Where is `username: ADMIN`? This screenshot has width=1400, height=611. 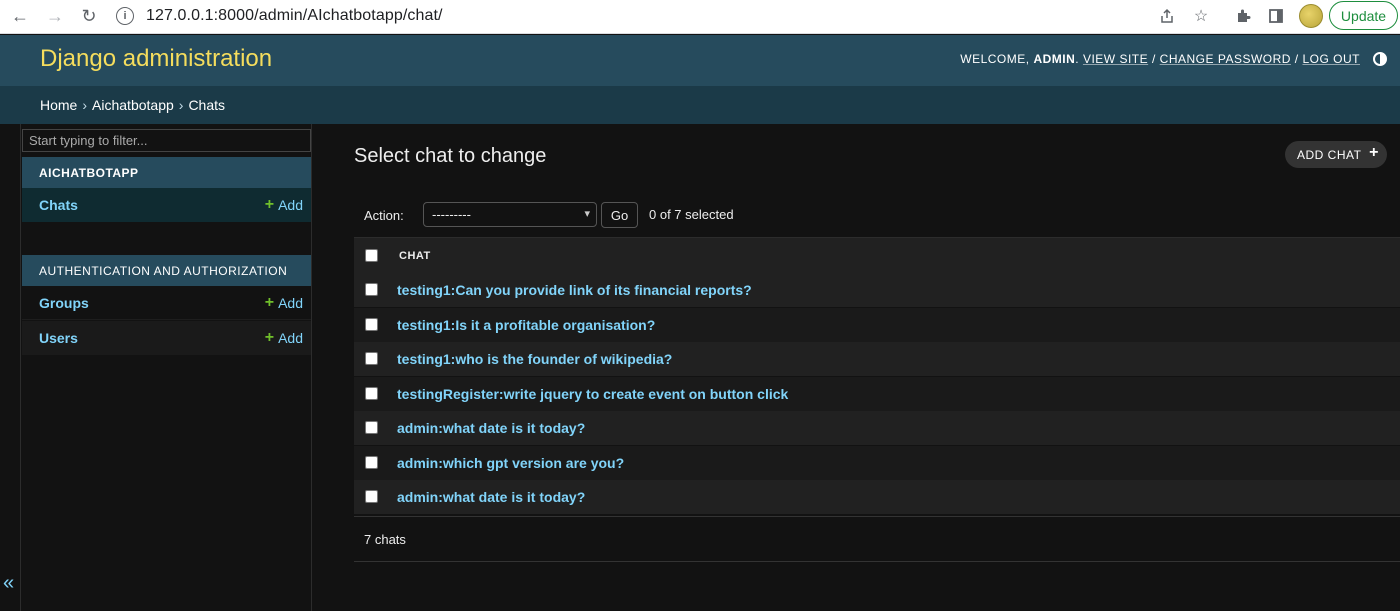
username: ADMIN is located at coordinates (1054, 59).